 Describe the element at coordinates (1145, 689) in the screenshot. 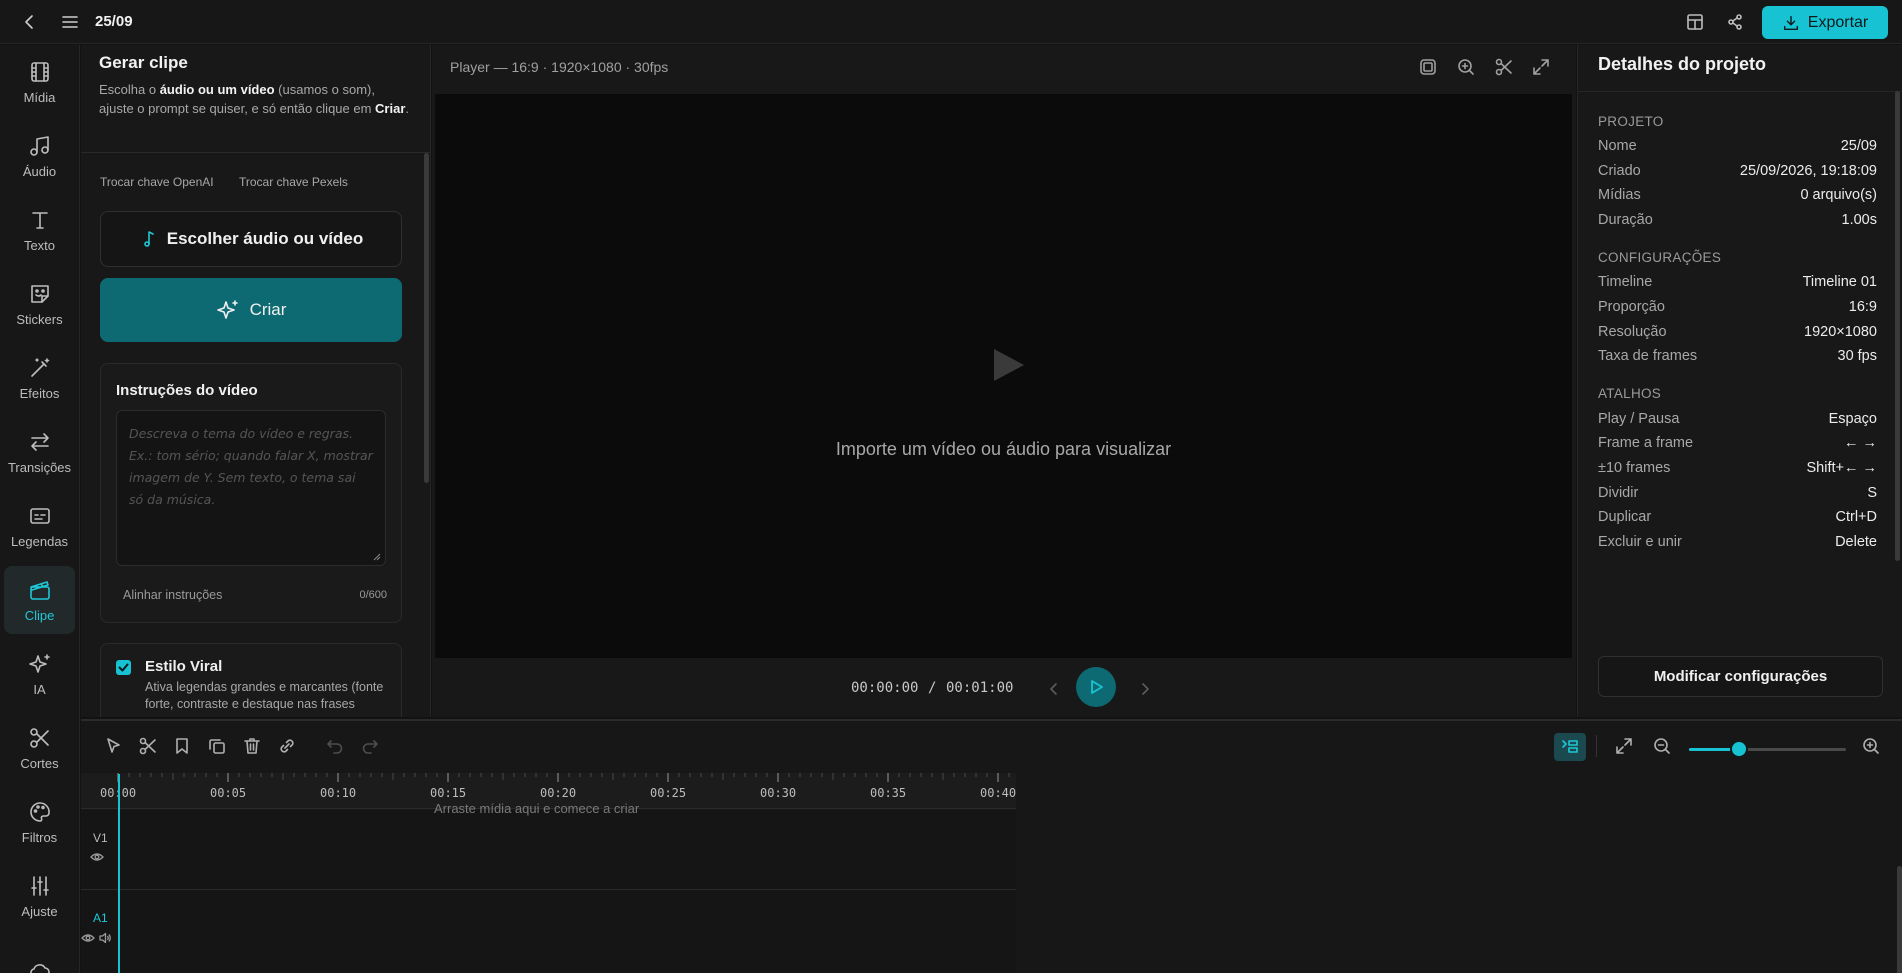

I see `next-frame-icon` at that location.